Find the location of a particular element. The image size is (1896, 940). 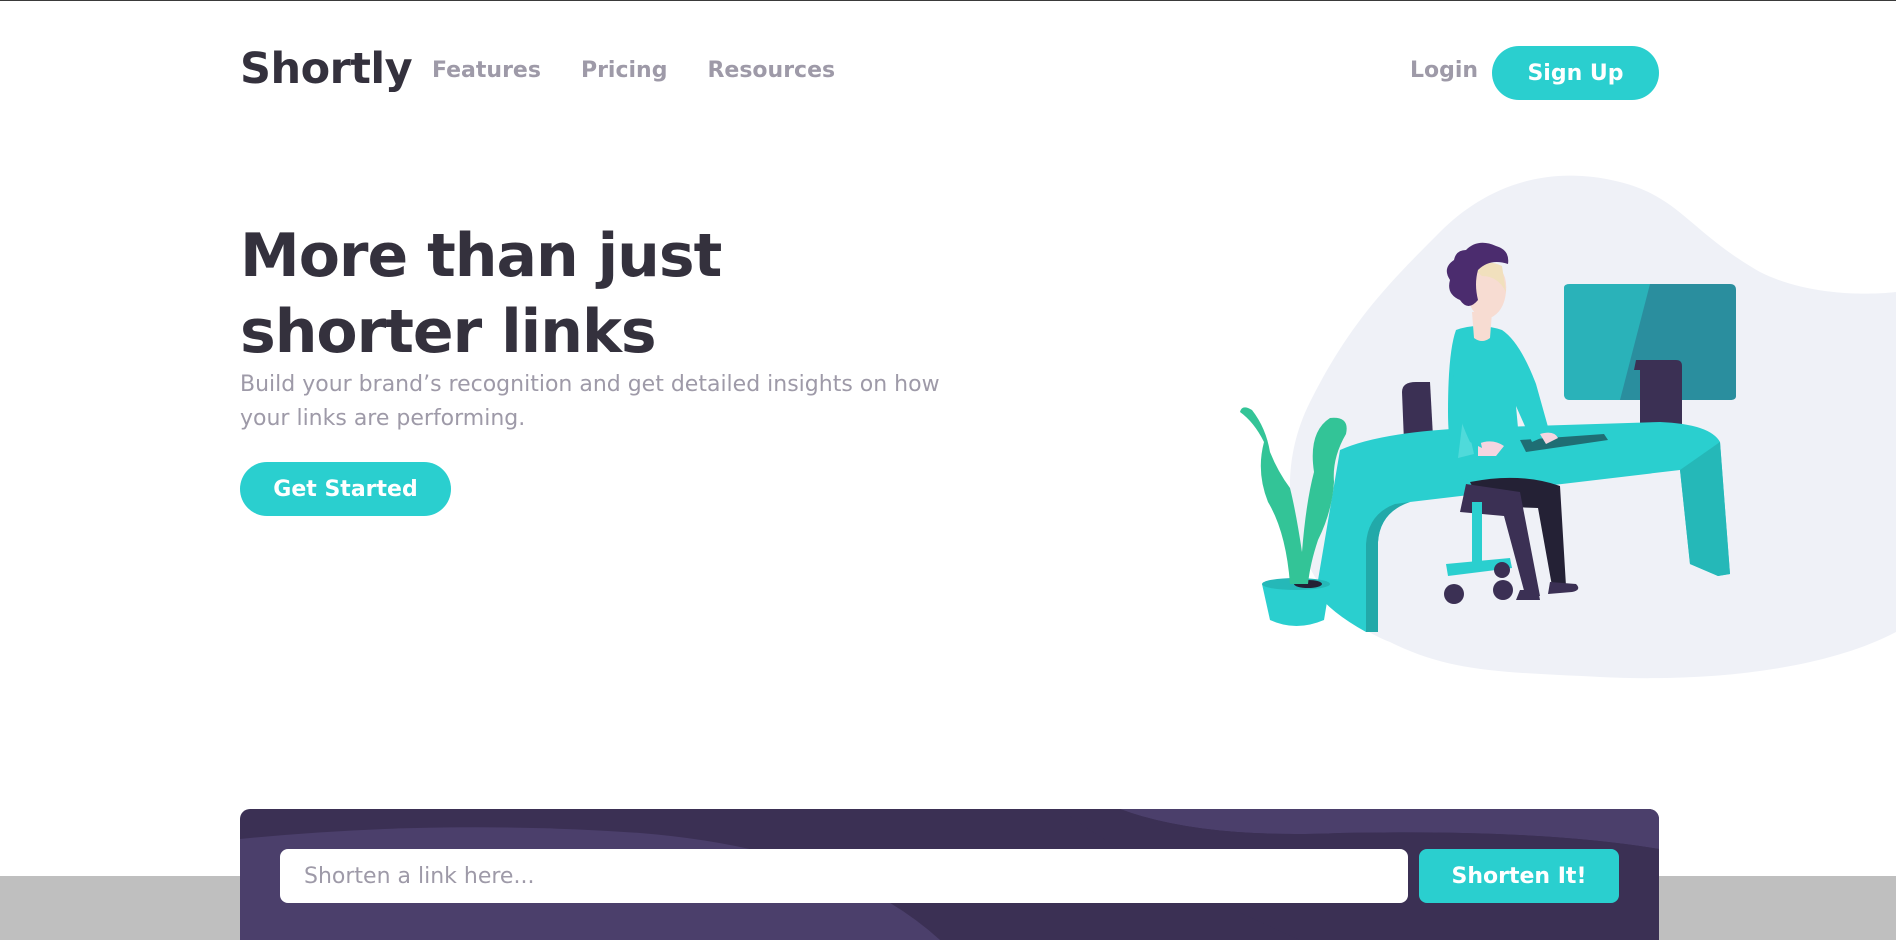

nav-item-features: Features is located at coordinates (486, 71).